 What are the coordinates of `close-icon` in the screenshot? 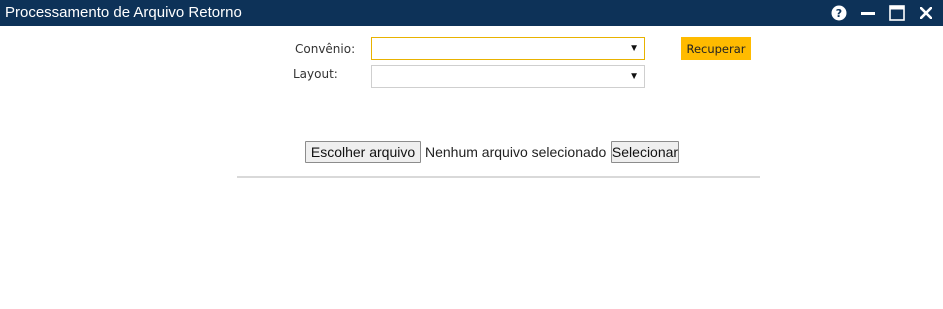 It's located at (926, 13).